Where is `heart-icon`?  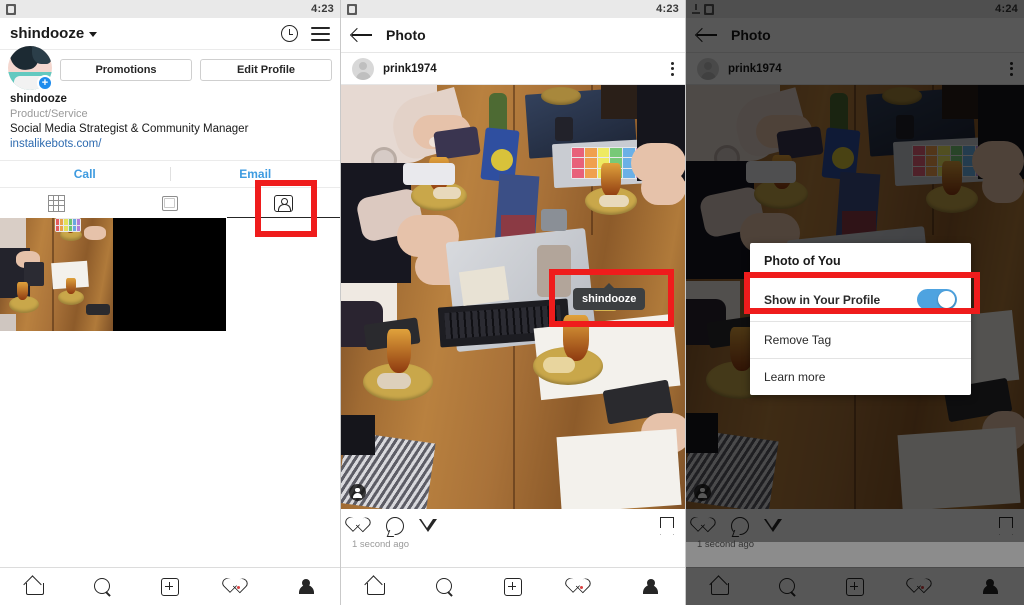
heart-icon is located at coordinates (361, 525).